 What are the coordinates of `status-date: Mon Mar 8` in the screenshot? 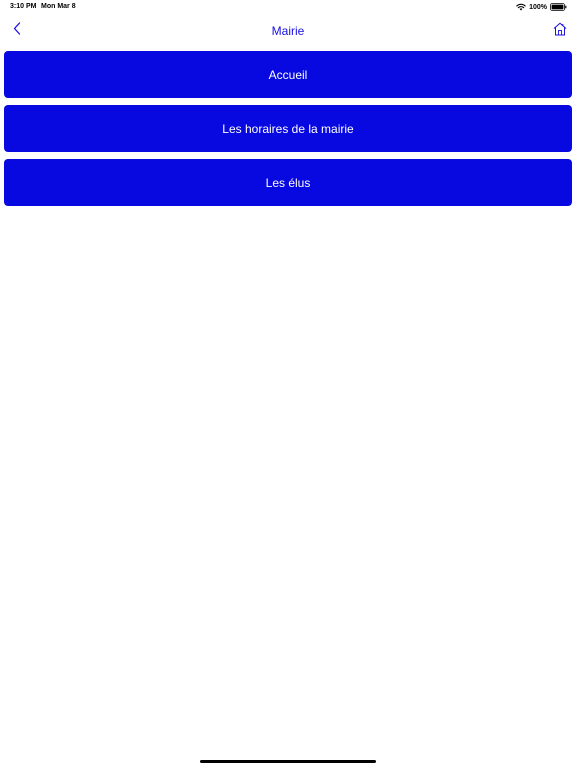 It's located at (58, 6).